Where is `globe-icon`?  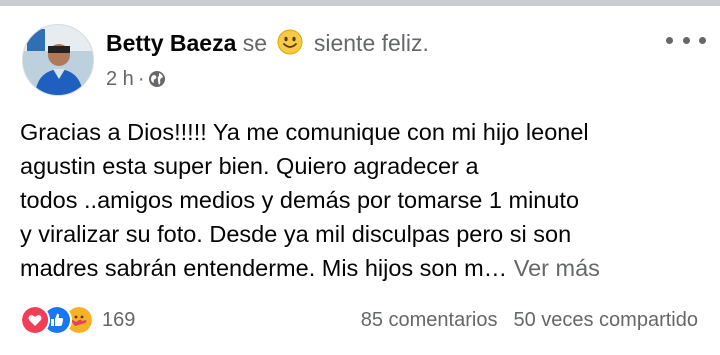
globe-icon is located at coordinates (157, 79).